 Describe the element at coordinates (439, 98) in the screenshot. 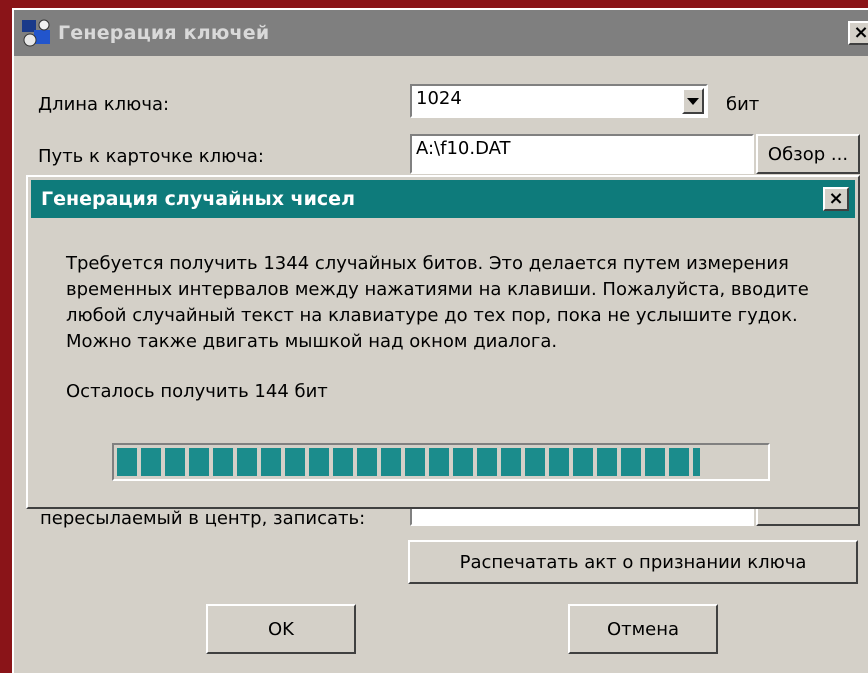

I see `key-length-value: 1024` at that location.